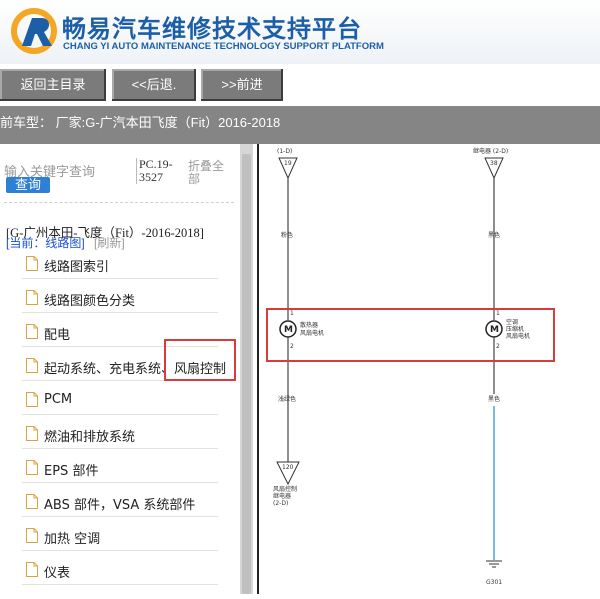 The width and height of the screenshot is (600, 599). I want to click on back-button: <<后退., so click(154, 85).